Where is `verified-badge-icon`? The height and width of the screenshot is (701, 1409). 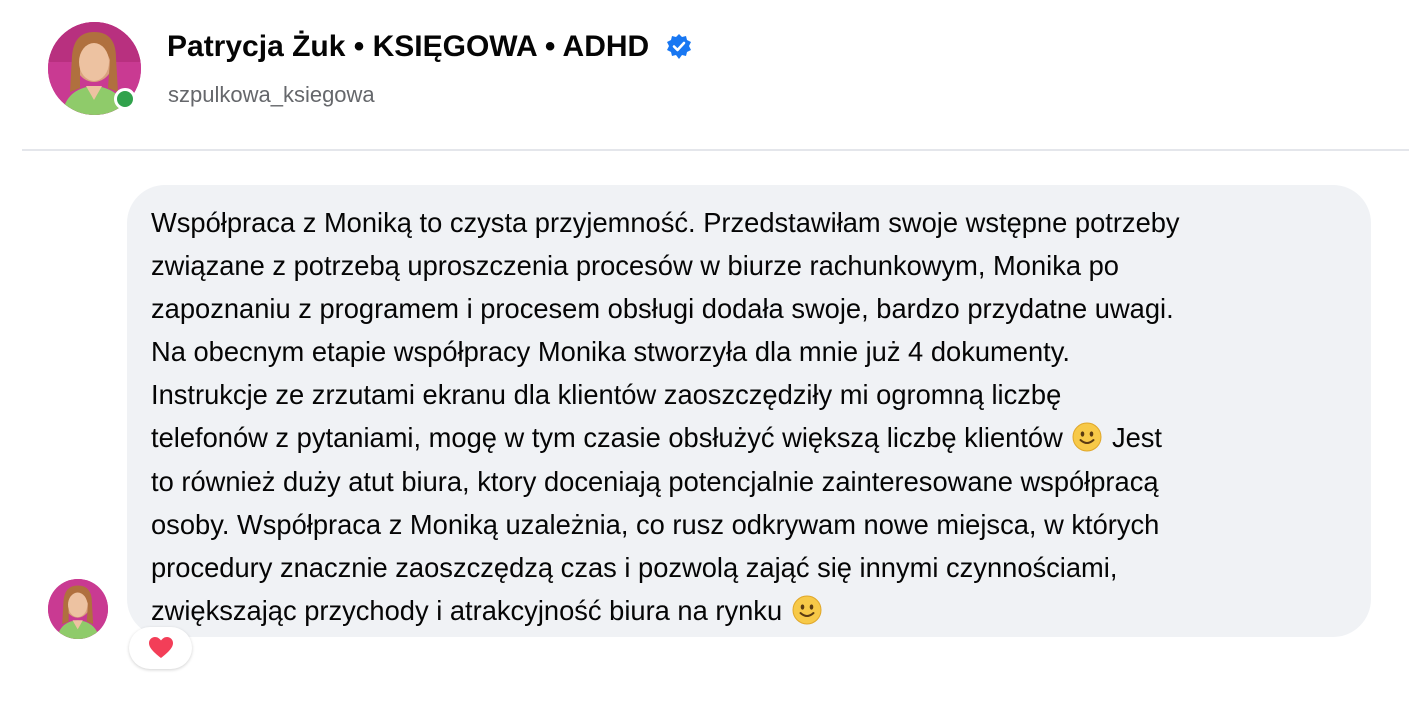
verified-badge-icon is located at coordinates (679, 47).